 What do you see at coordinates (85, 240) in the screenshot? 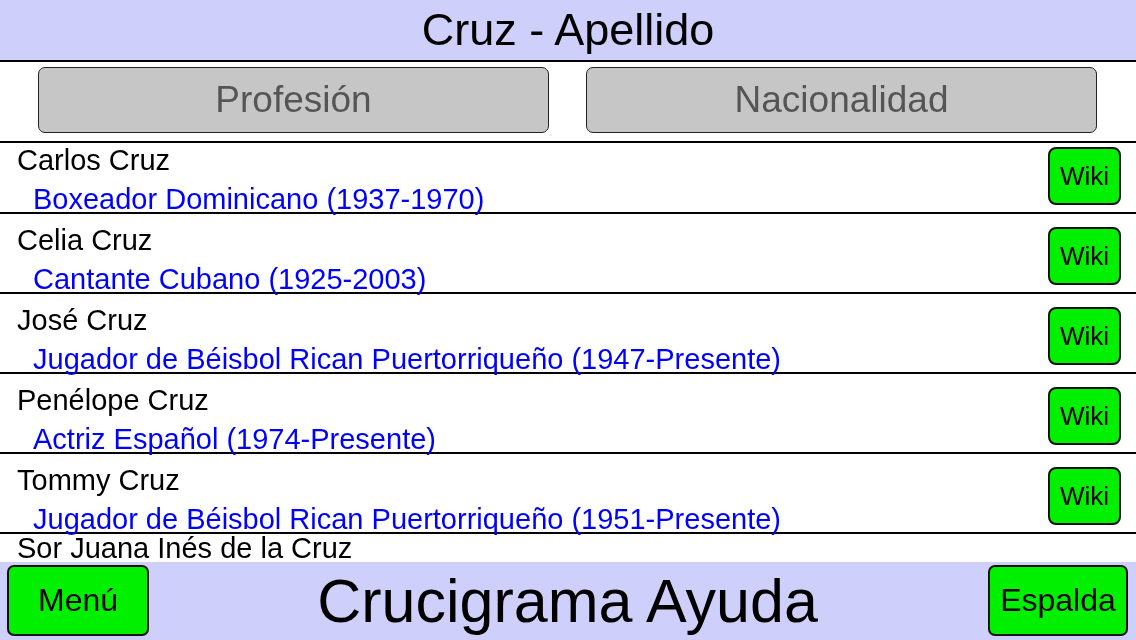
I see `person-name: Celia Cruz` at bounding box center [85, 240].